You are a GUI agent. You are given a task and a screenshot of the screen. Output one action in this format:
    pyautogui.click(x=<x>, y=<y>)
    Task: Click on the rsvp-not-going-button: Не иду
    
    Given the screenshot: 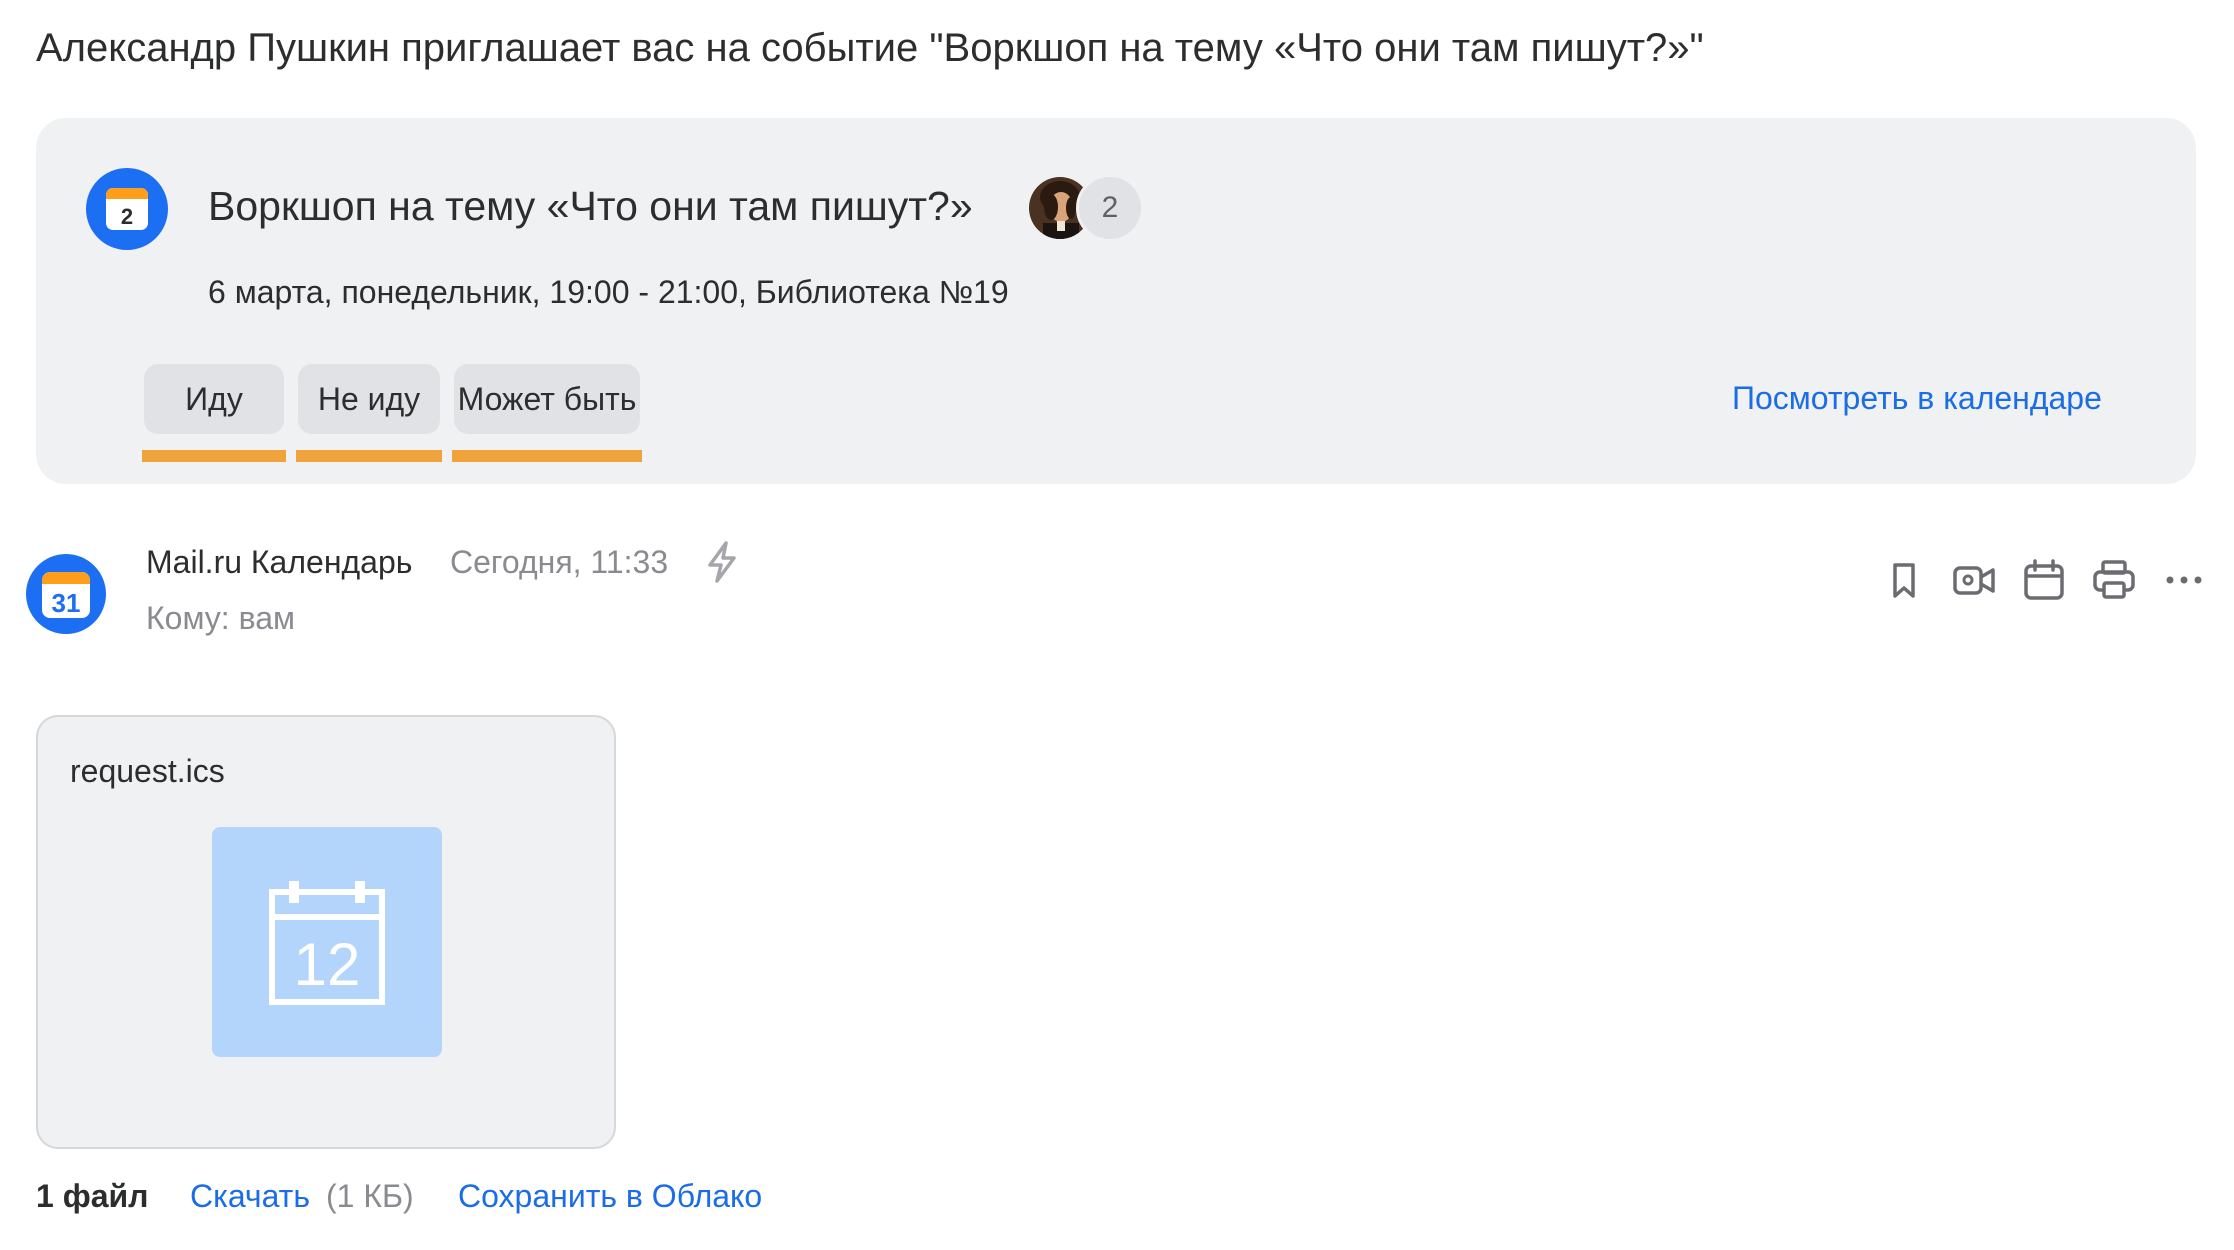 What is the action you would take?
    pyautogui.click(x=369, y=399)
    